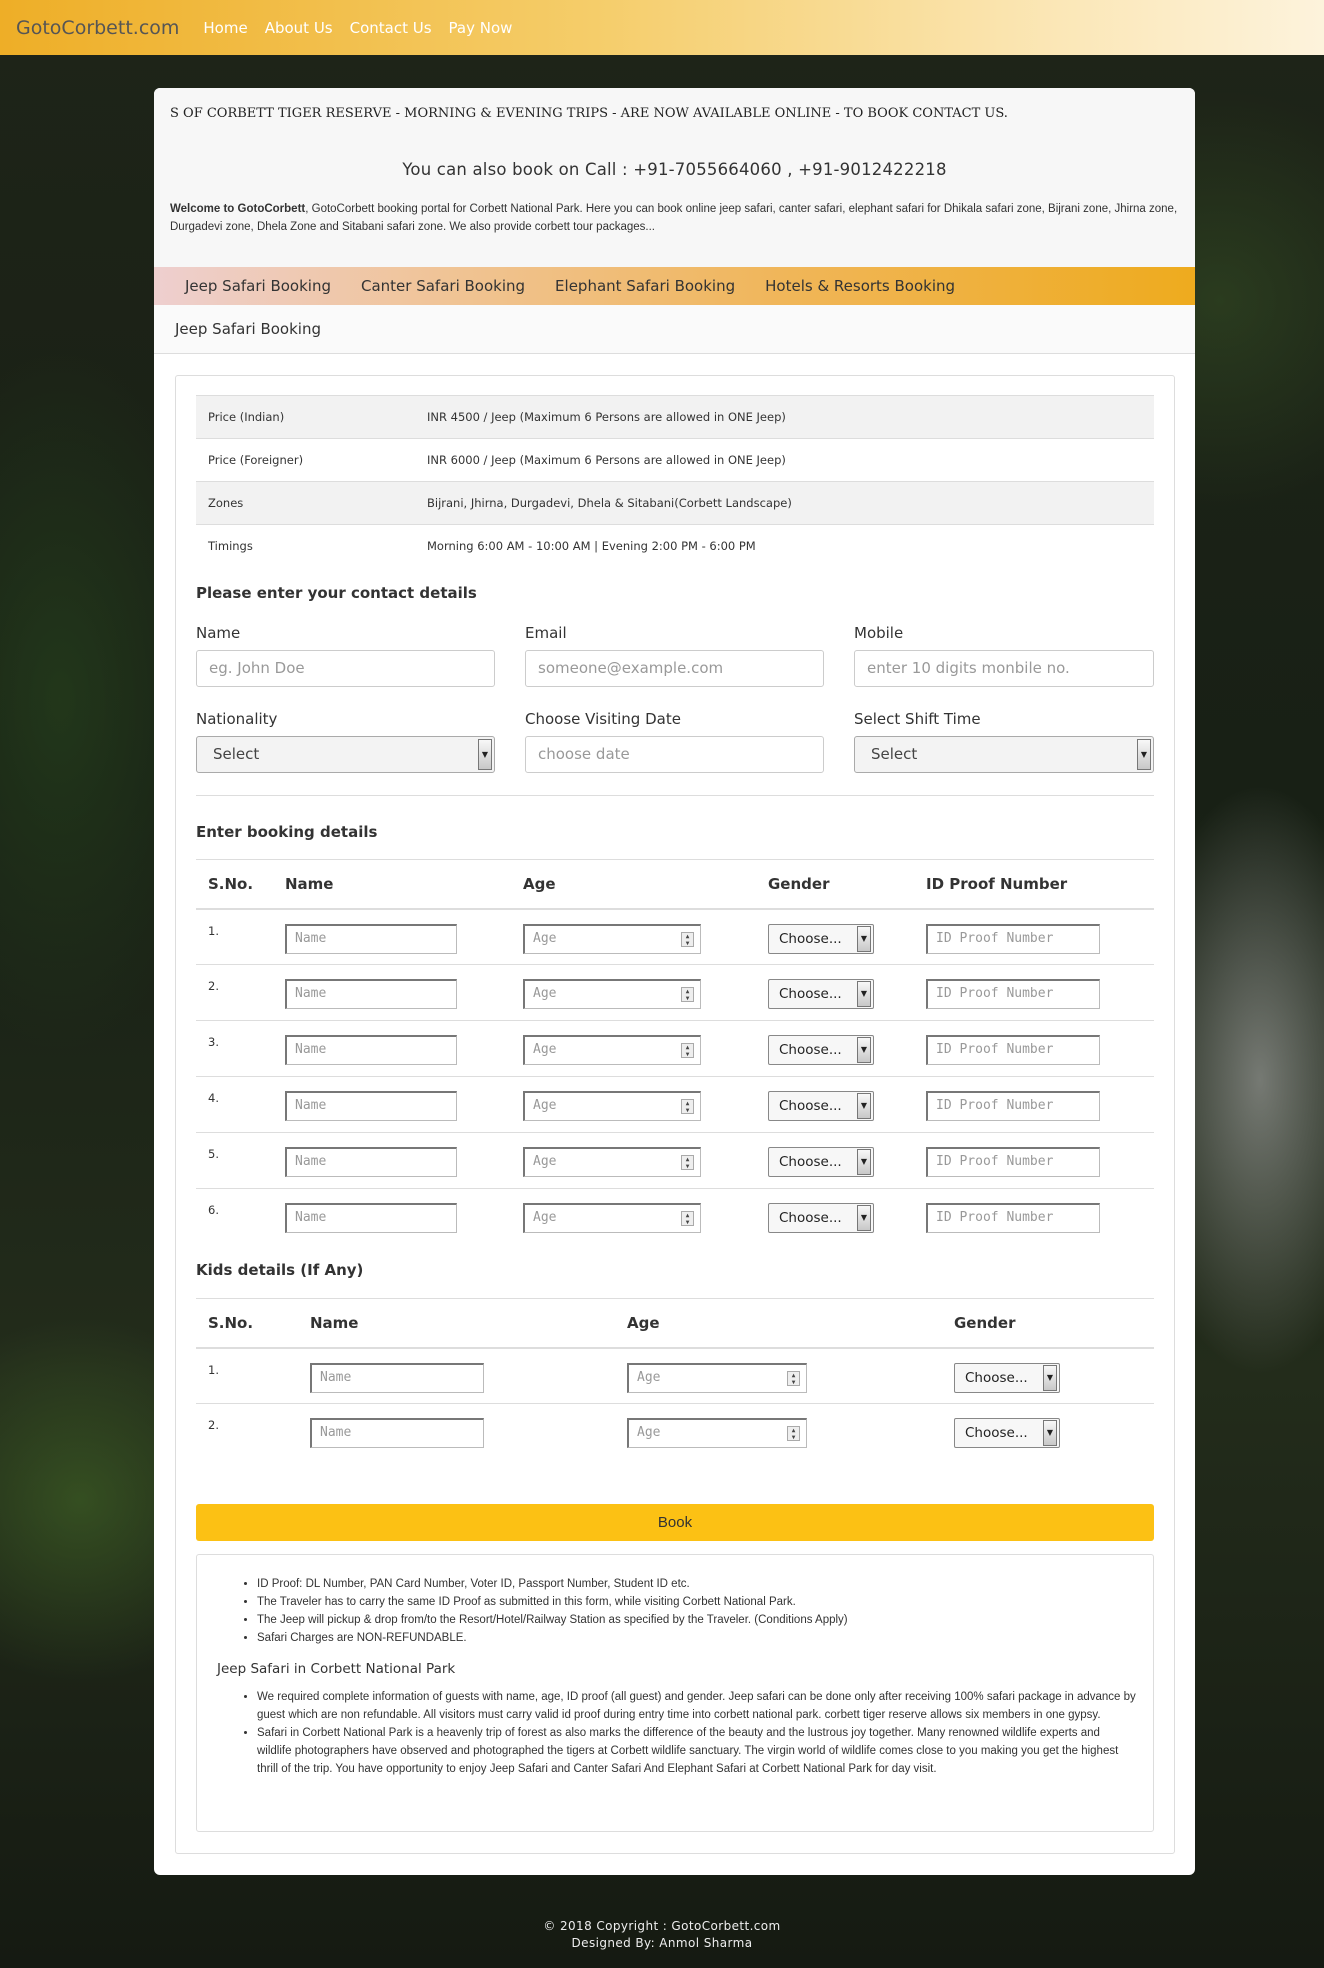  What do you see at coordinates (674, 329) in the screenshot?
I see `section-heading: Jeep Safari Booking` at bounding box center [674, 329].